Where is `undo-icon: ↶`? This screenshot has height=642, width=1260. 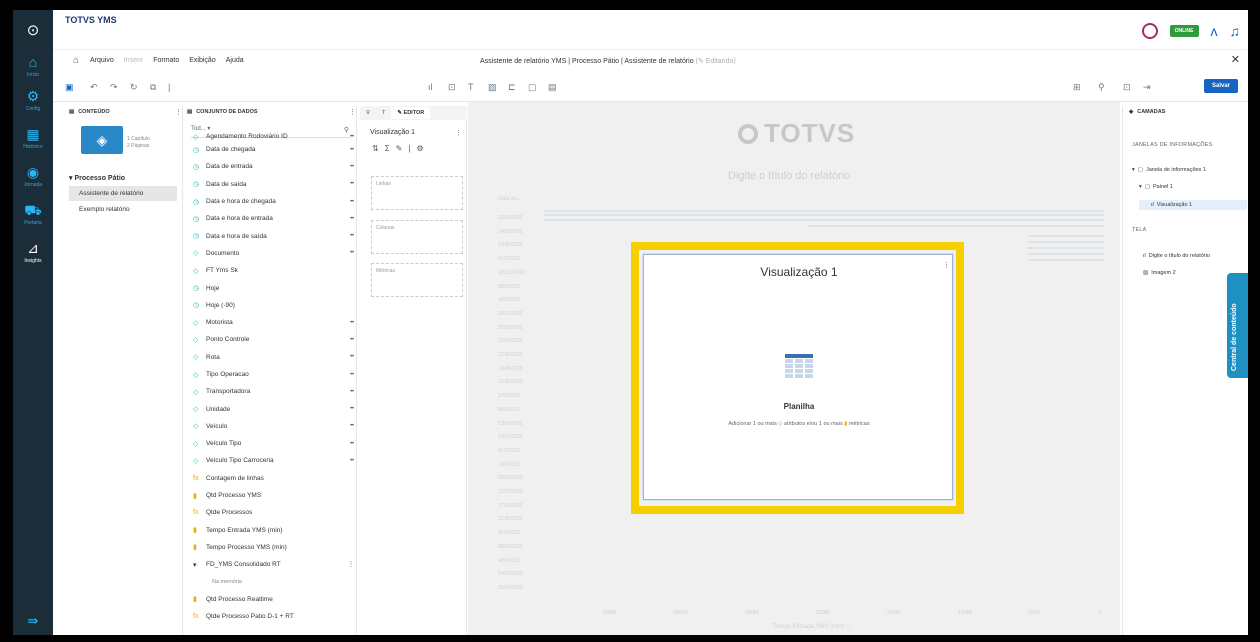 undo-icon: ↶ is located at coordinates (94, 87).